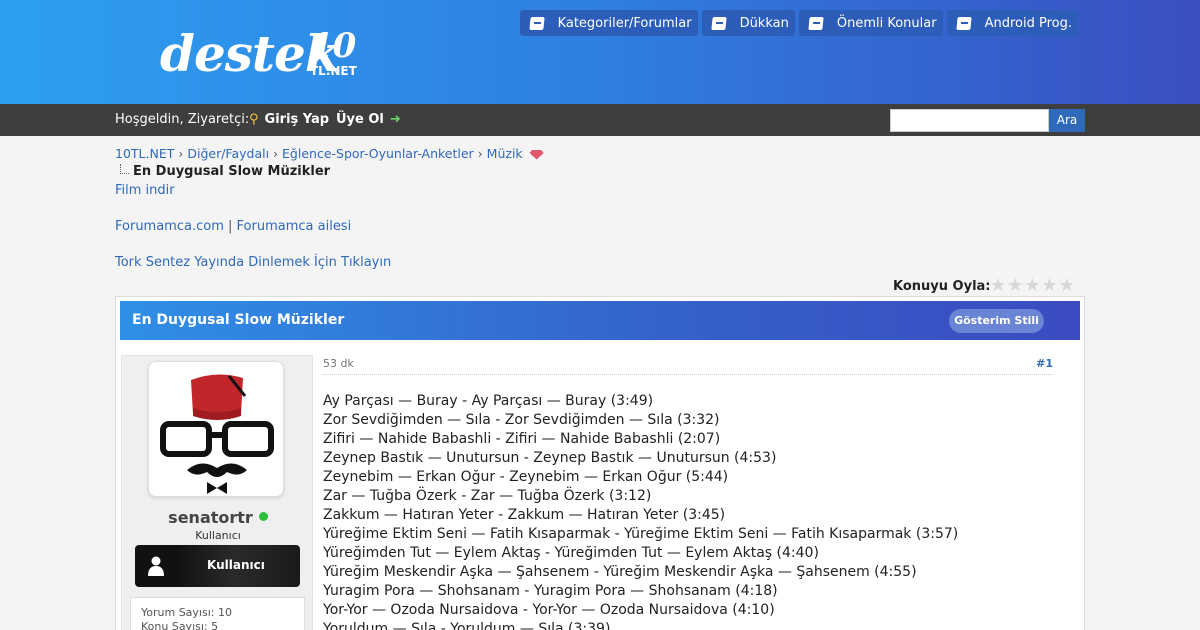 The width and height of the screenshot is (1200, 630). I want to click on search-input, so click(969, 120).